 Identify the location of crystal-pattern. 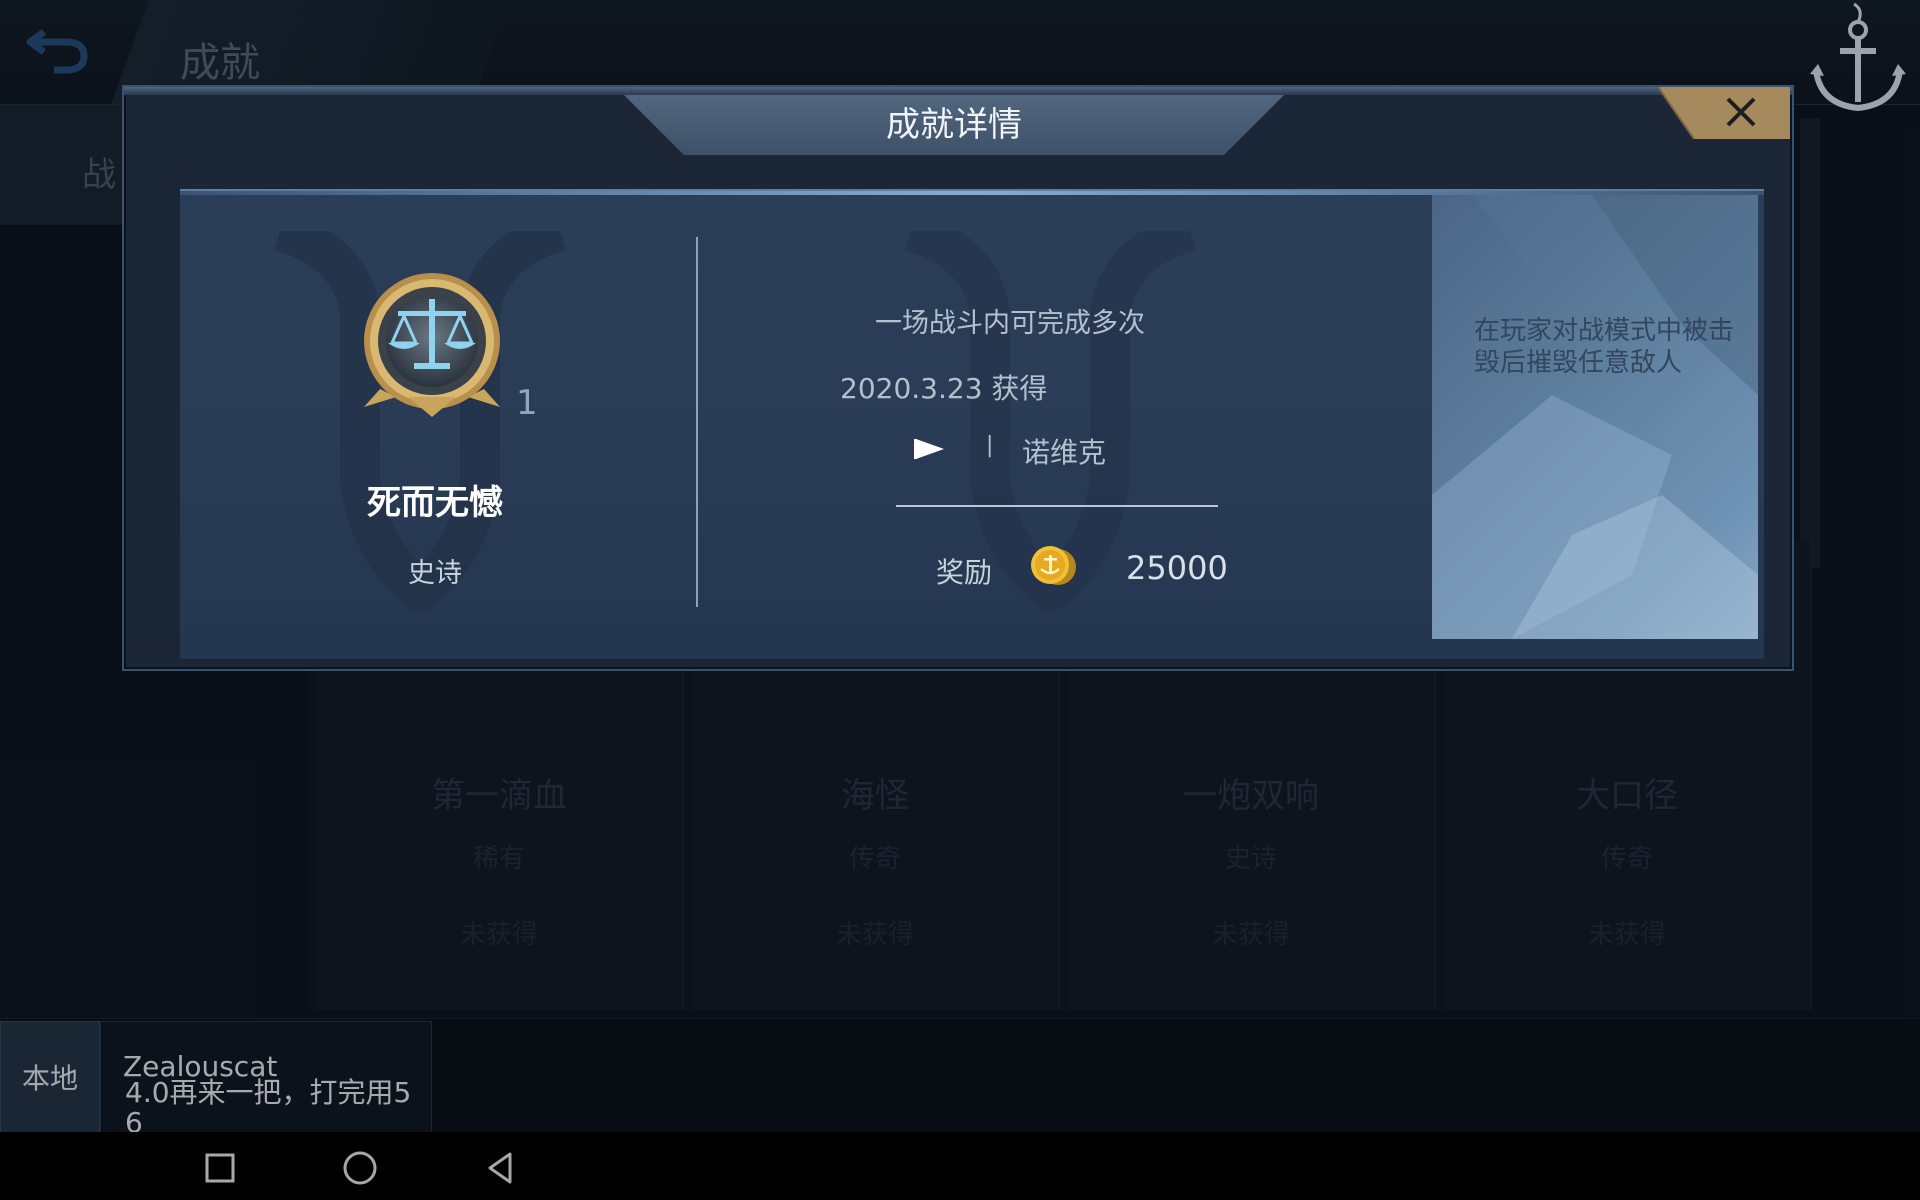
(1595, 417).